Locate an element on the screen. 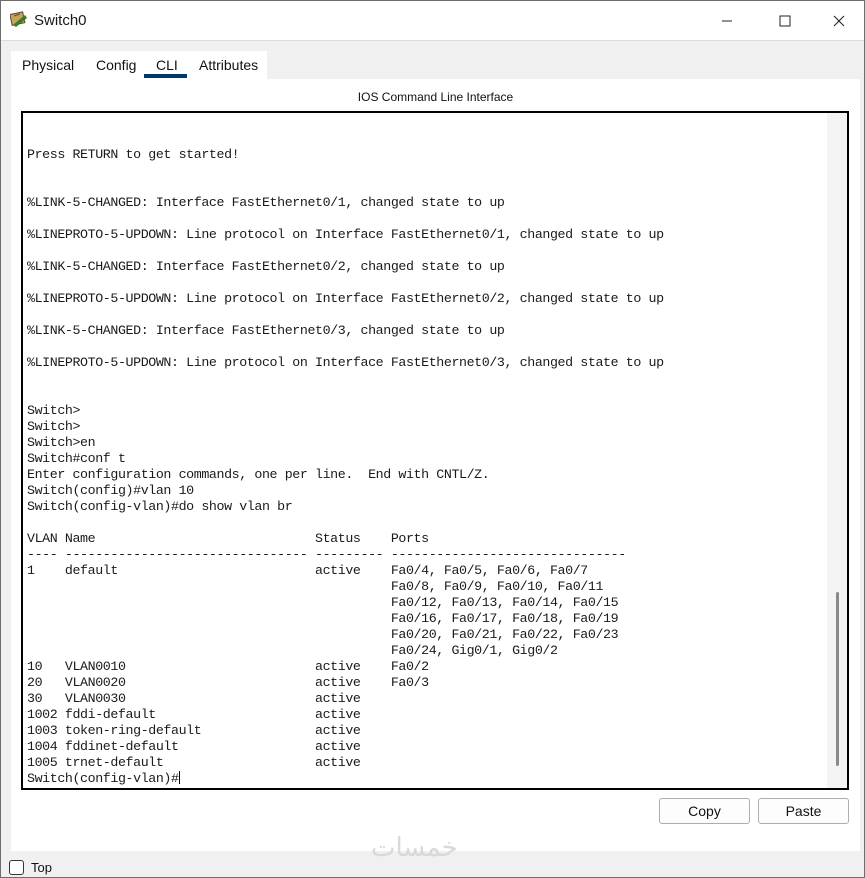  maximize-button is located at coordinates (785, 20).